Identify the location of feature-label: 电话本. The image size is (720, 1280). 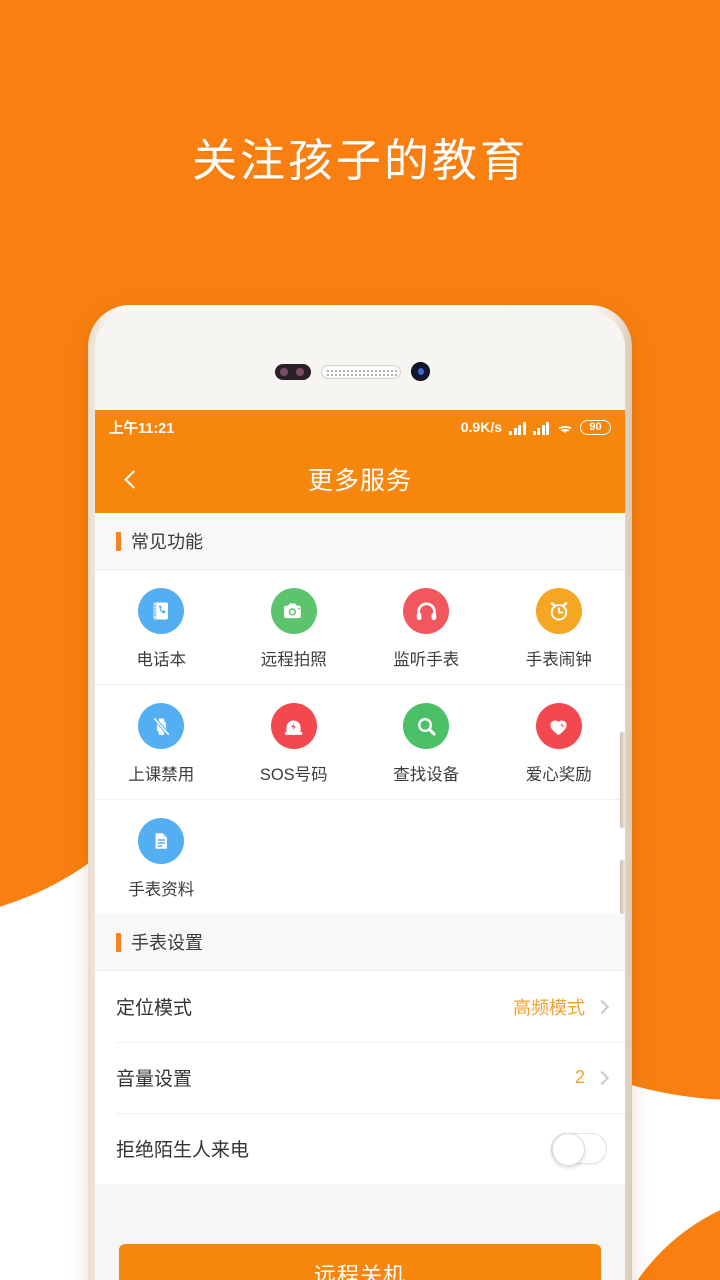
(161, 660).